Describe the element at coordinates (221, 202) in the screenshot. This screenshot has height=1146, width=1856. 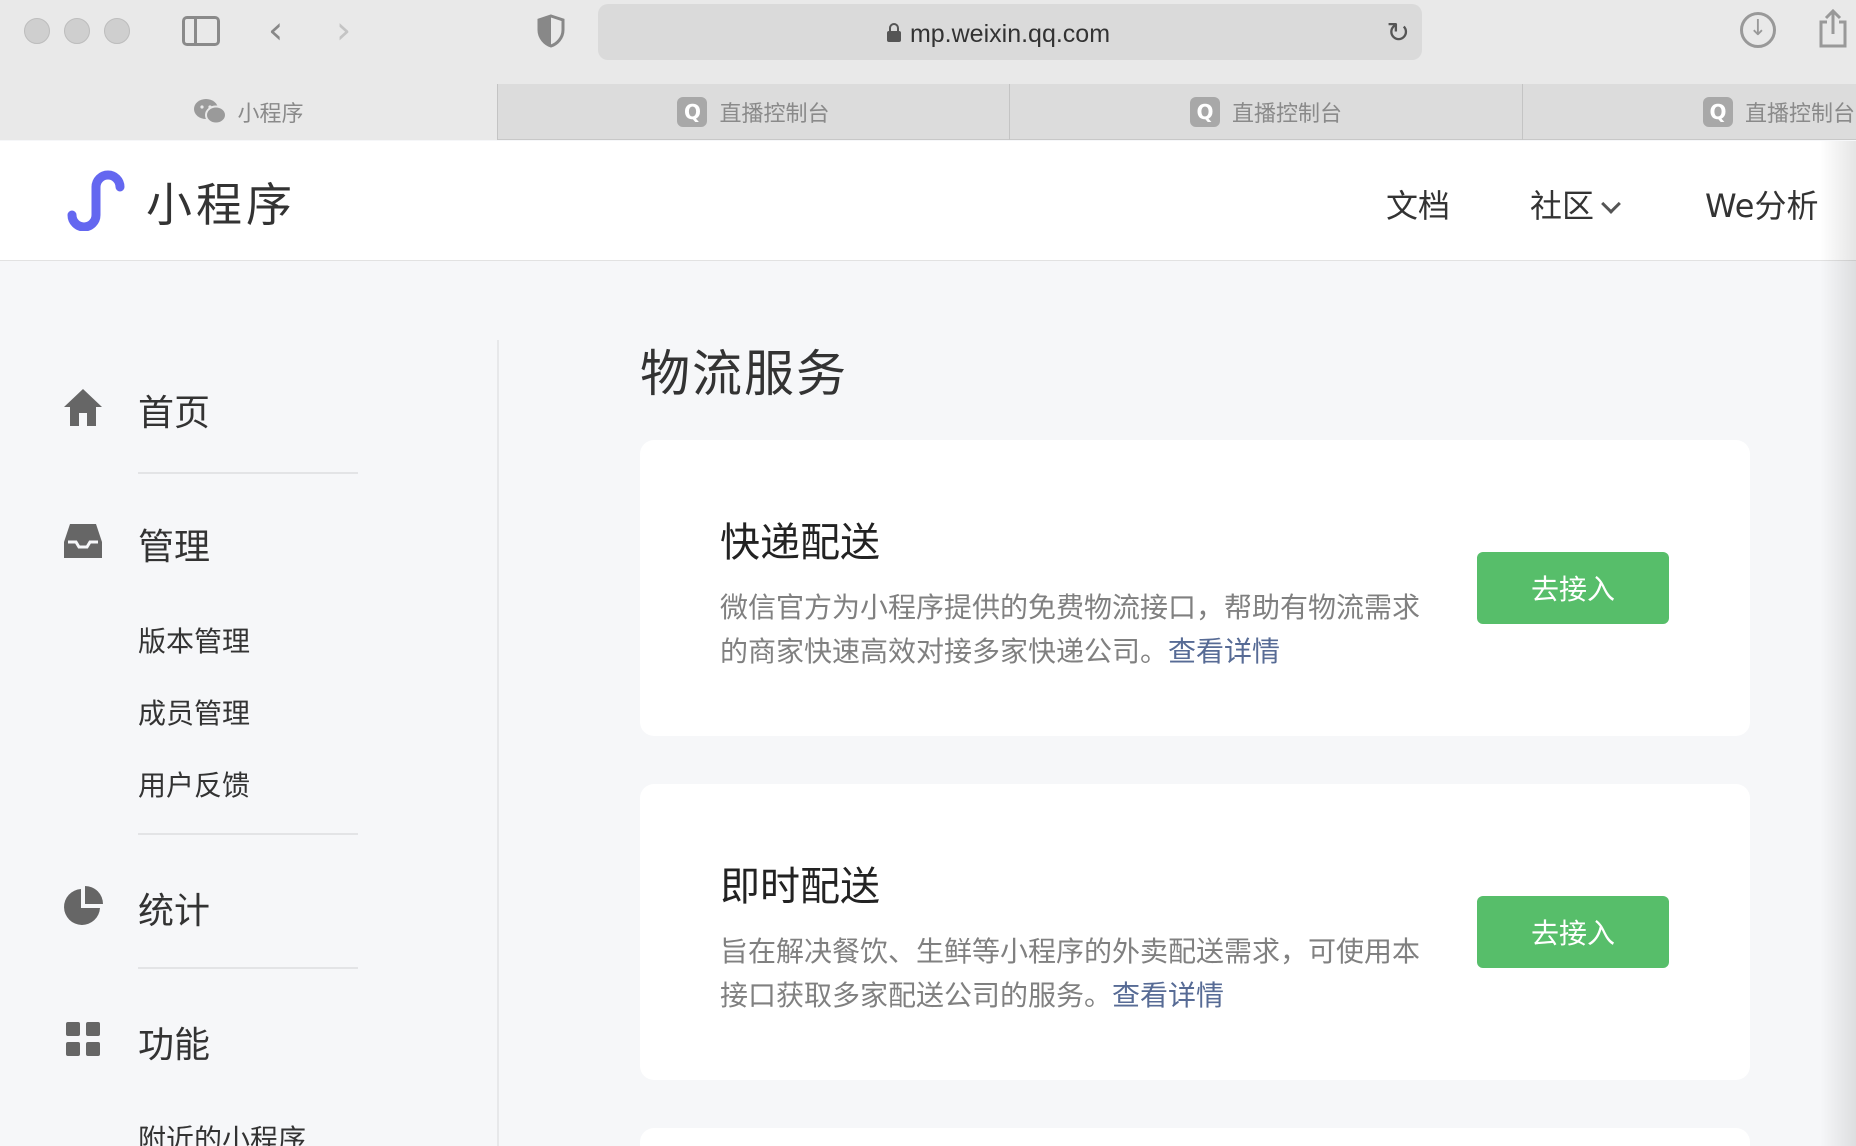
I see `brand-title: 小程序` at that location.